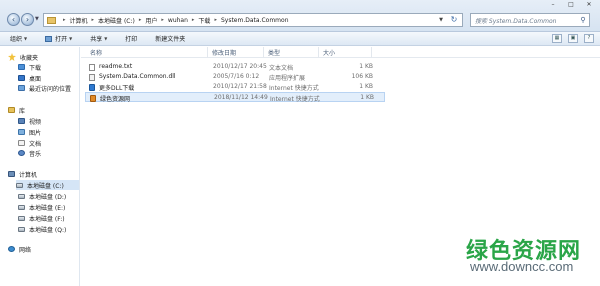  I want to click on open-button: 打开 ▼, so click(58, 38).